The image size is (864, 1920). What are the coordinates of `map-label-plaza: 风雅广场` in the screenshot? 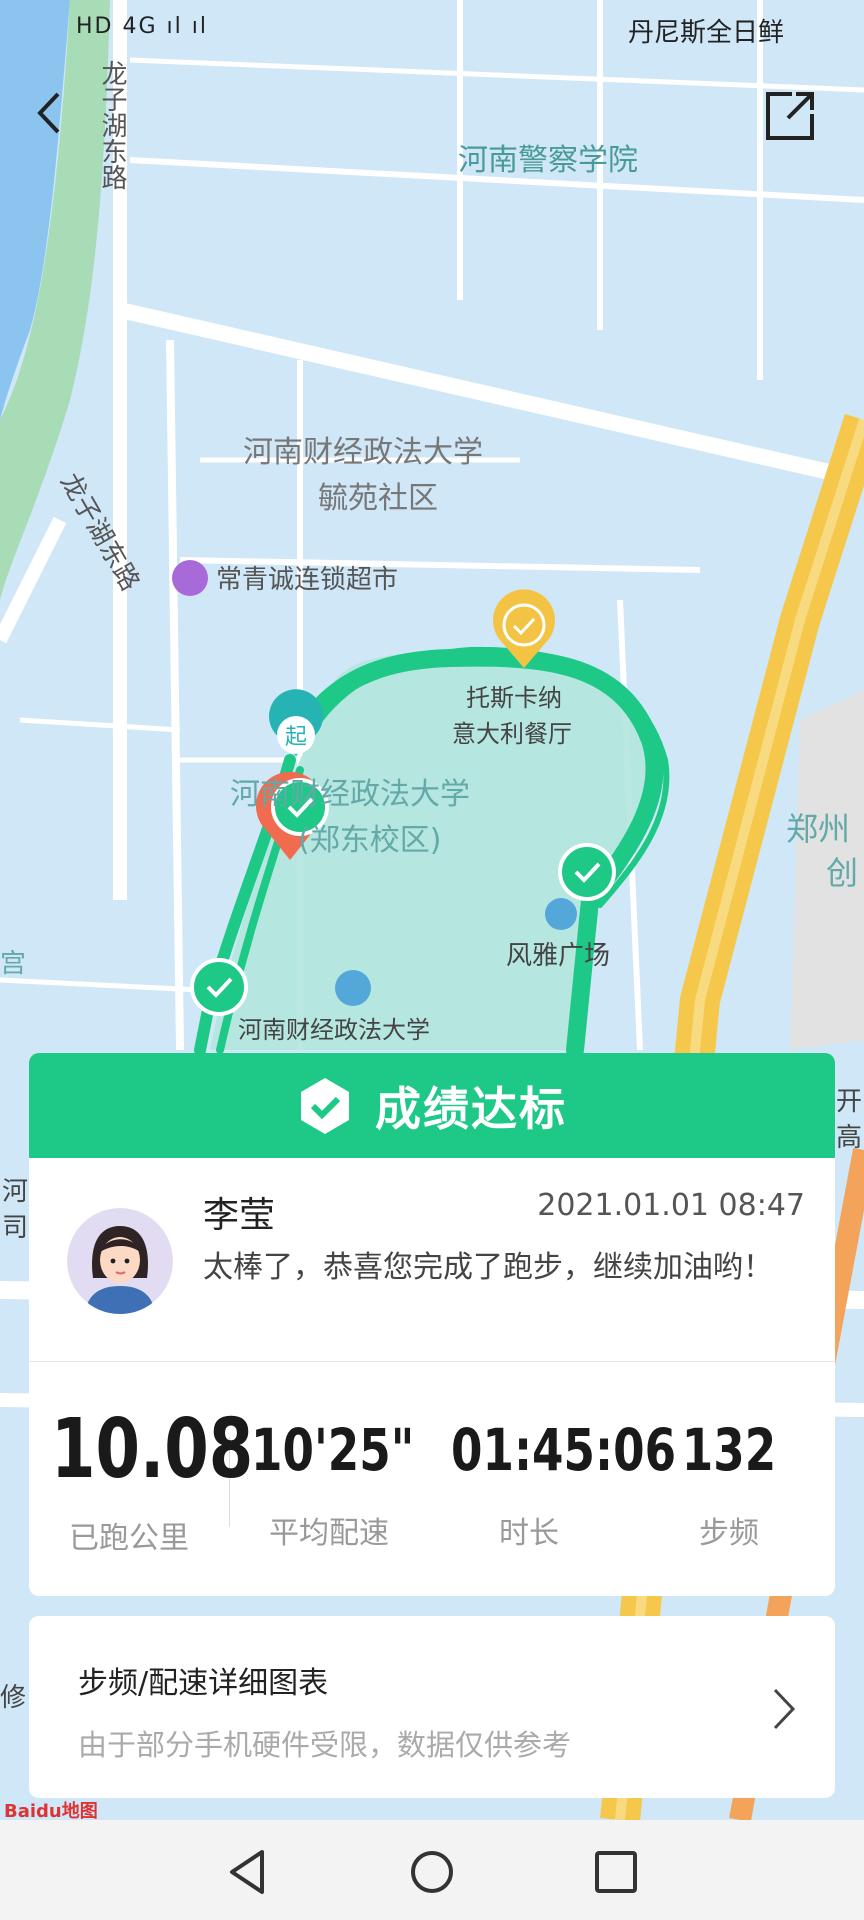 It's located at (558, 956).